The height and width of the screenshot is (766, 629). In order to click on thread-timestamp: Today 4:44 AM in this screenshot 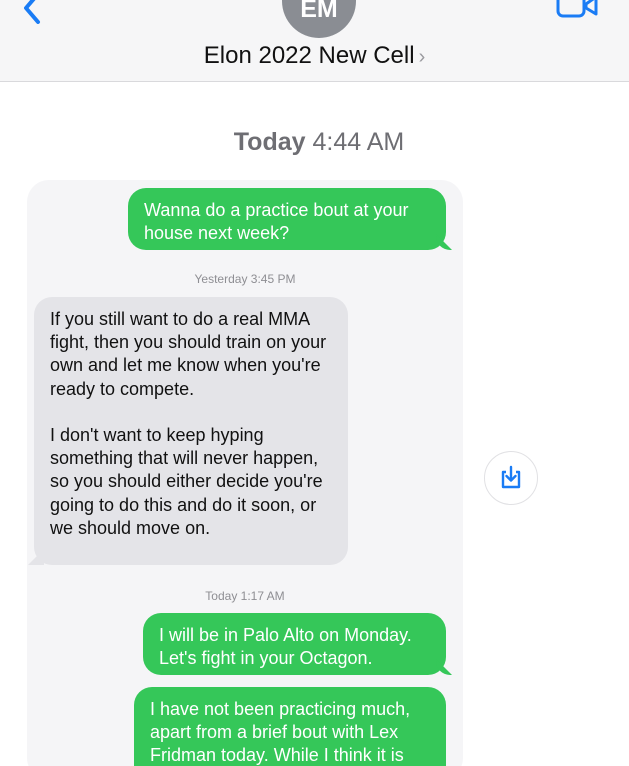, I will do `click(314, 142)`.